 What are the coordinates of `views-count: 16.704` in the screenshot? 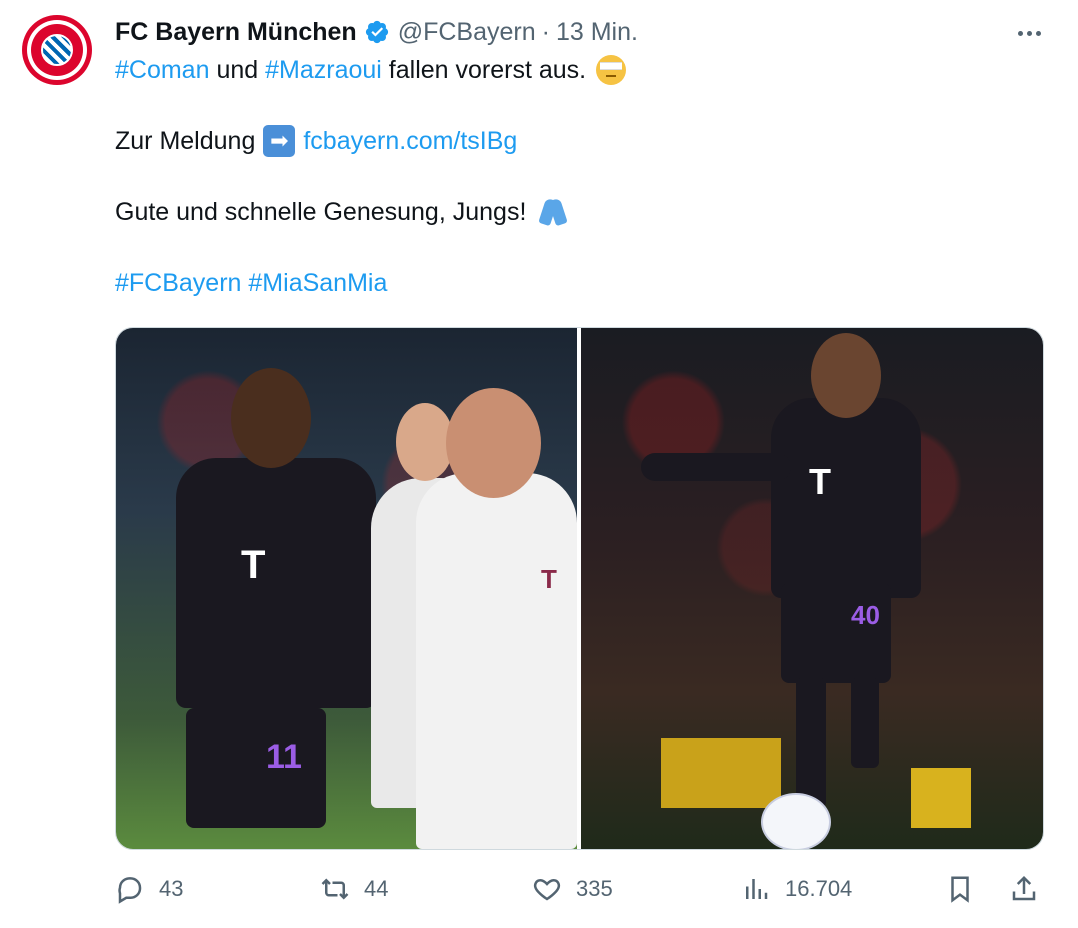 It's located at (819, 888).